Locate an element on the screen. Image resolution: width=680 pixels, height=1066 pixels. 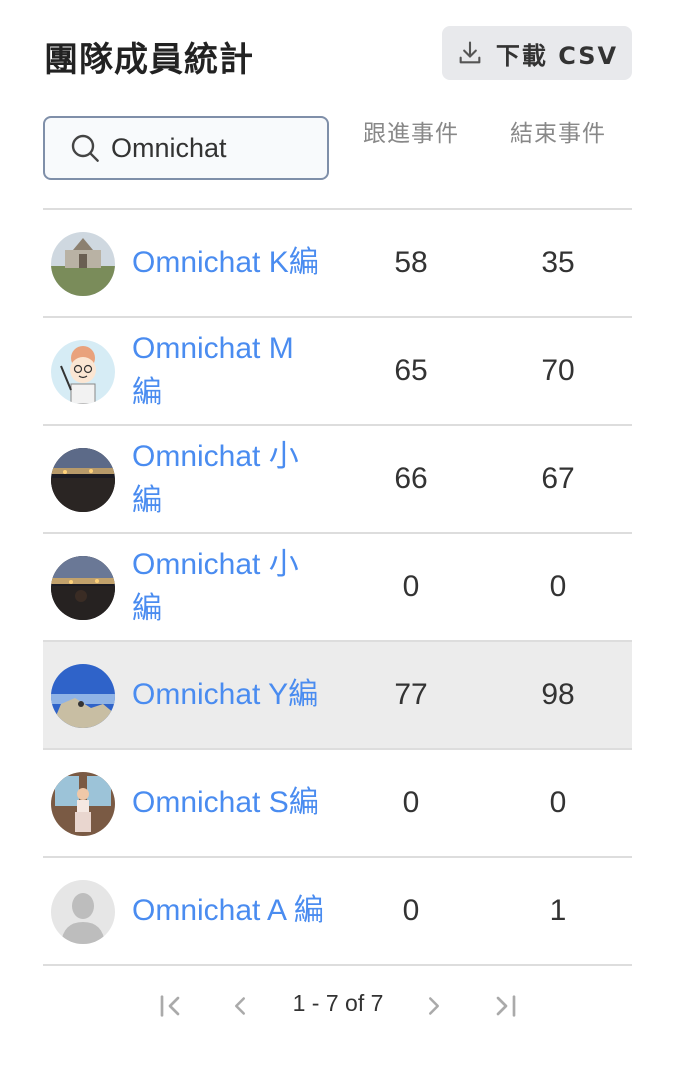
closed-count: 35 is located at coordinates (558, 262).